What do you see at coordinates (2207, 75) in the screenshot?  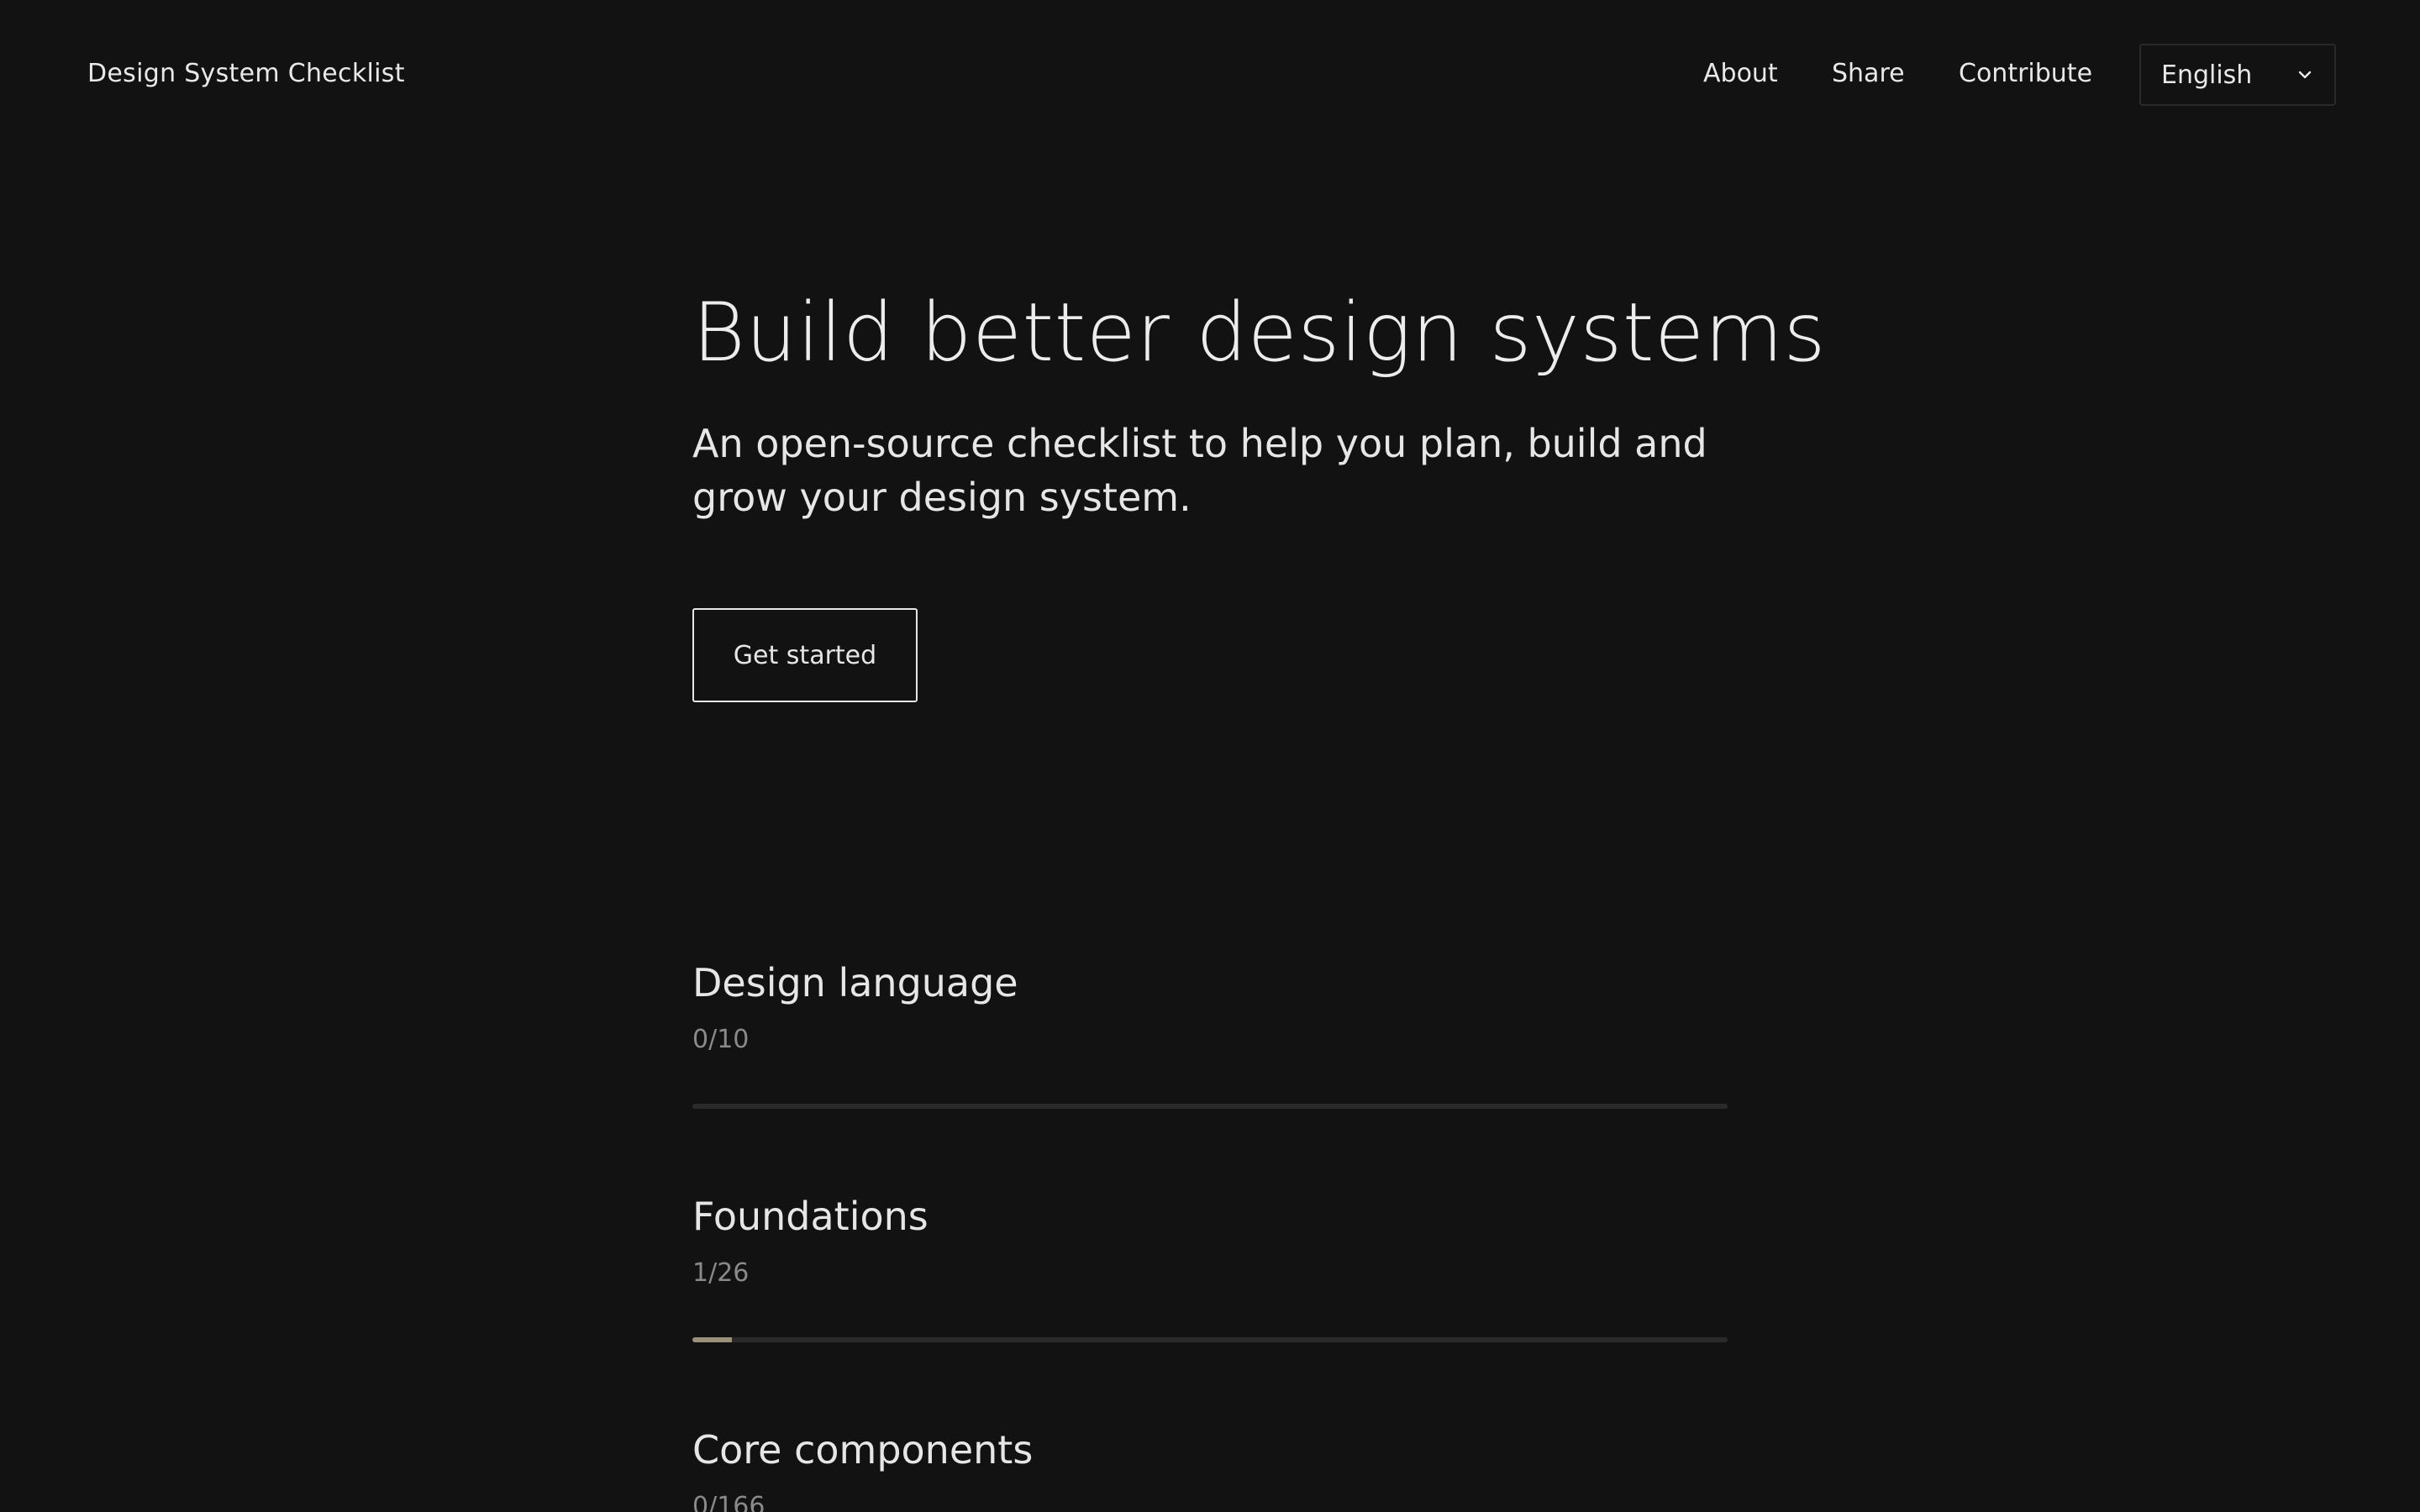 I see `language-selected-value: English` at bounding box center [2207, 75].